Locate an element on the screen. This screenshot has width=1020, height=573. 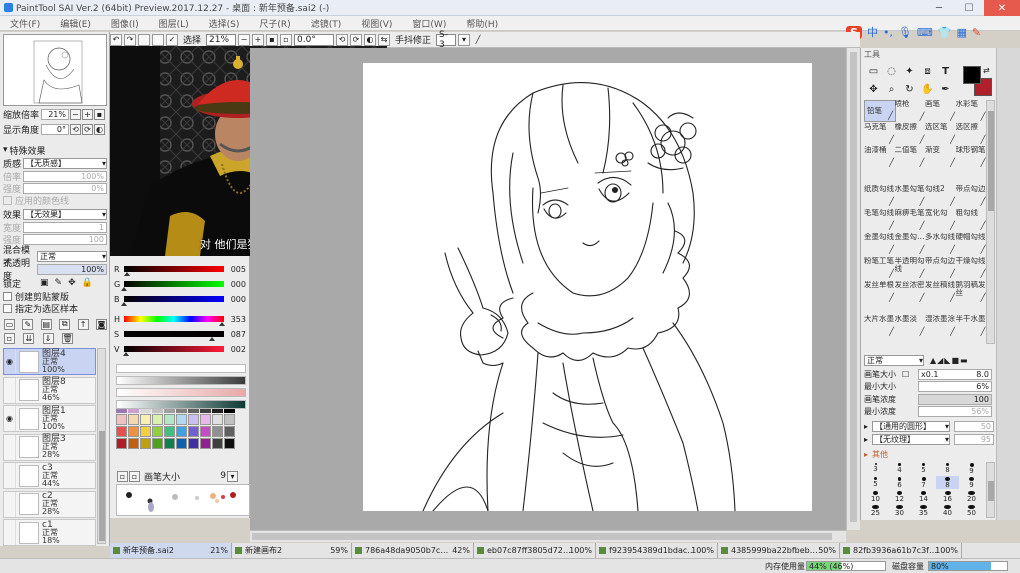
lock-move-icon: ✥ is located at coordinates (72, 283).